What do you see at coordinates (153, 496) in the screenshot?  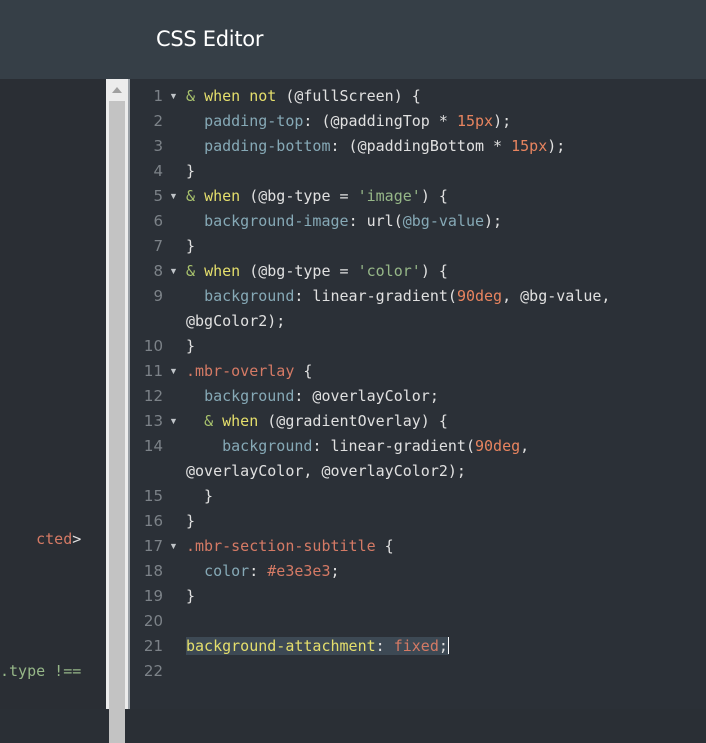 I see `line-number: 15` at bounding box center [153, 496].